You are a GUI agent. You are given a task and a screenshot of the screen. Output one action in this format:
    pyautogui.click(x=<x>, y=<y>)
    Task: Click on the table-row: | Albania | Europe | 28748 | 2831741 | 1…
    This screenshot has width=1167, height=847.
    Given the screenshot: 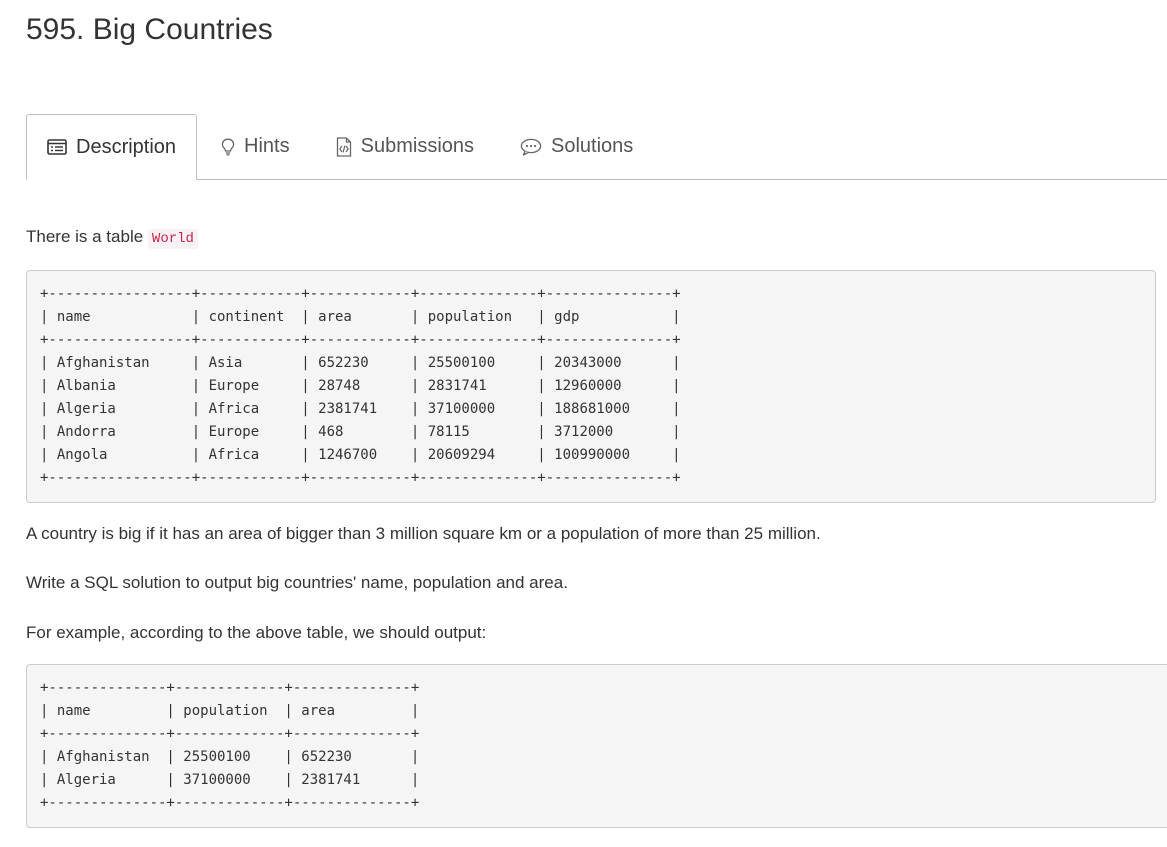 What is the action you would take?
    pyautogui.click(x=360, y=386)
    